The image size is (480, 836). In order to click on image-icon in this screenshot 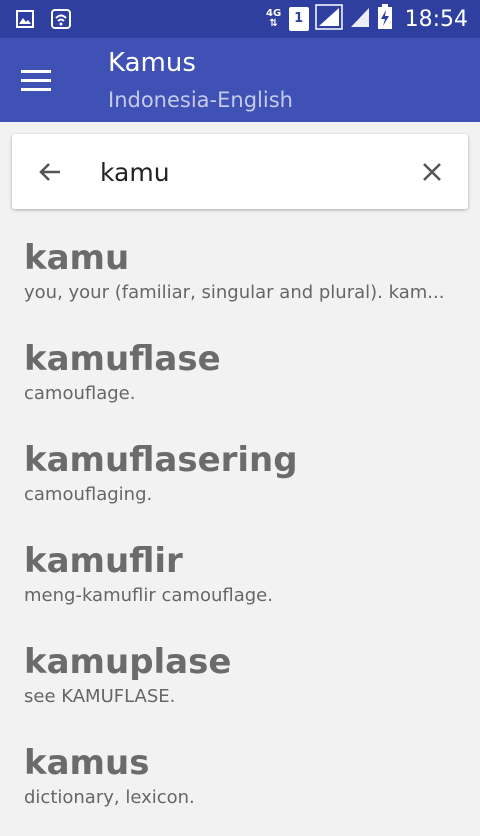, I will do `click(25, 19)`.